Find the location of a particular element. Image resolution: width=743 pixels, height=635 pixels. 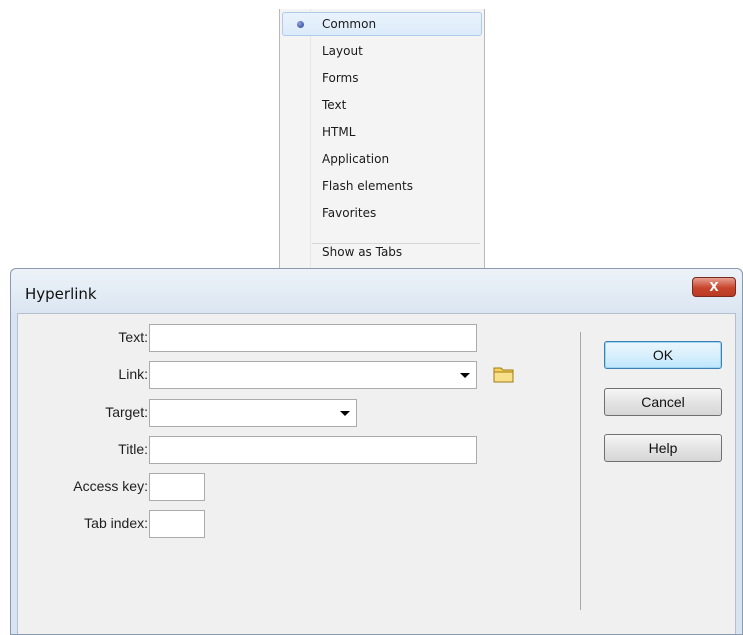

menu-item-label: Flash elements is located at coordinates (367, 186).